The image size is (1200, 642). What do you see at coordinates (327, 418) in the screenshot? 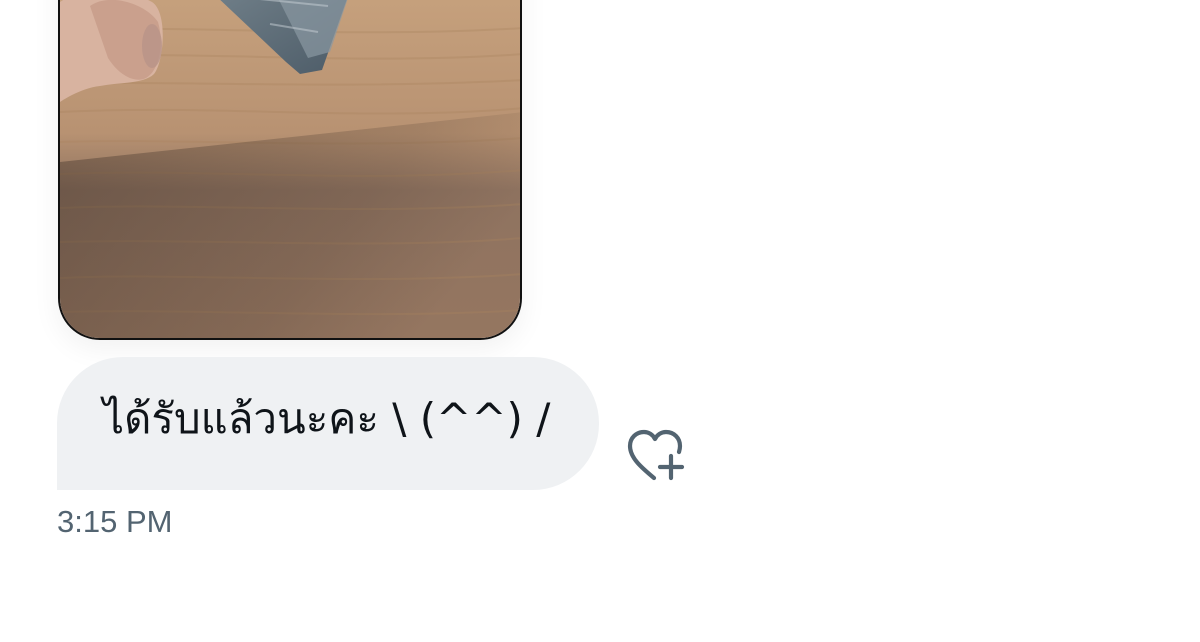
I see `message-text: ได้รับแล้วนะคะ \ (^^) /` at bounding box center [327, 418].